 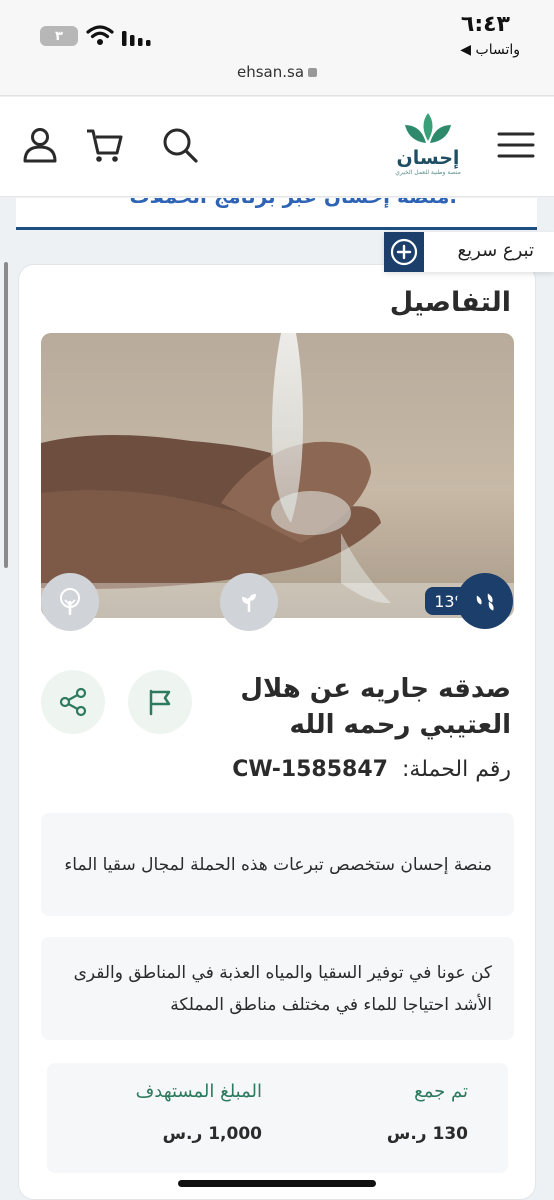 What do you see at coordinates (59, 36) in the screenshot?
I see `battery-icon: ٣` at bounding box center [59, 36].